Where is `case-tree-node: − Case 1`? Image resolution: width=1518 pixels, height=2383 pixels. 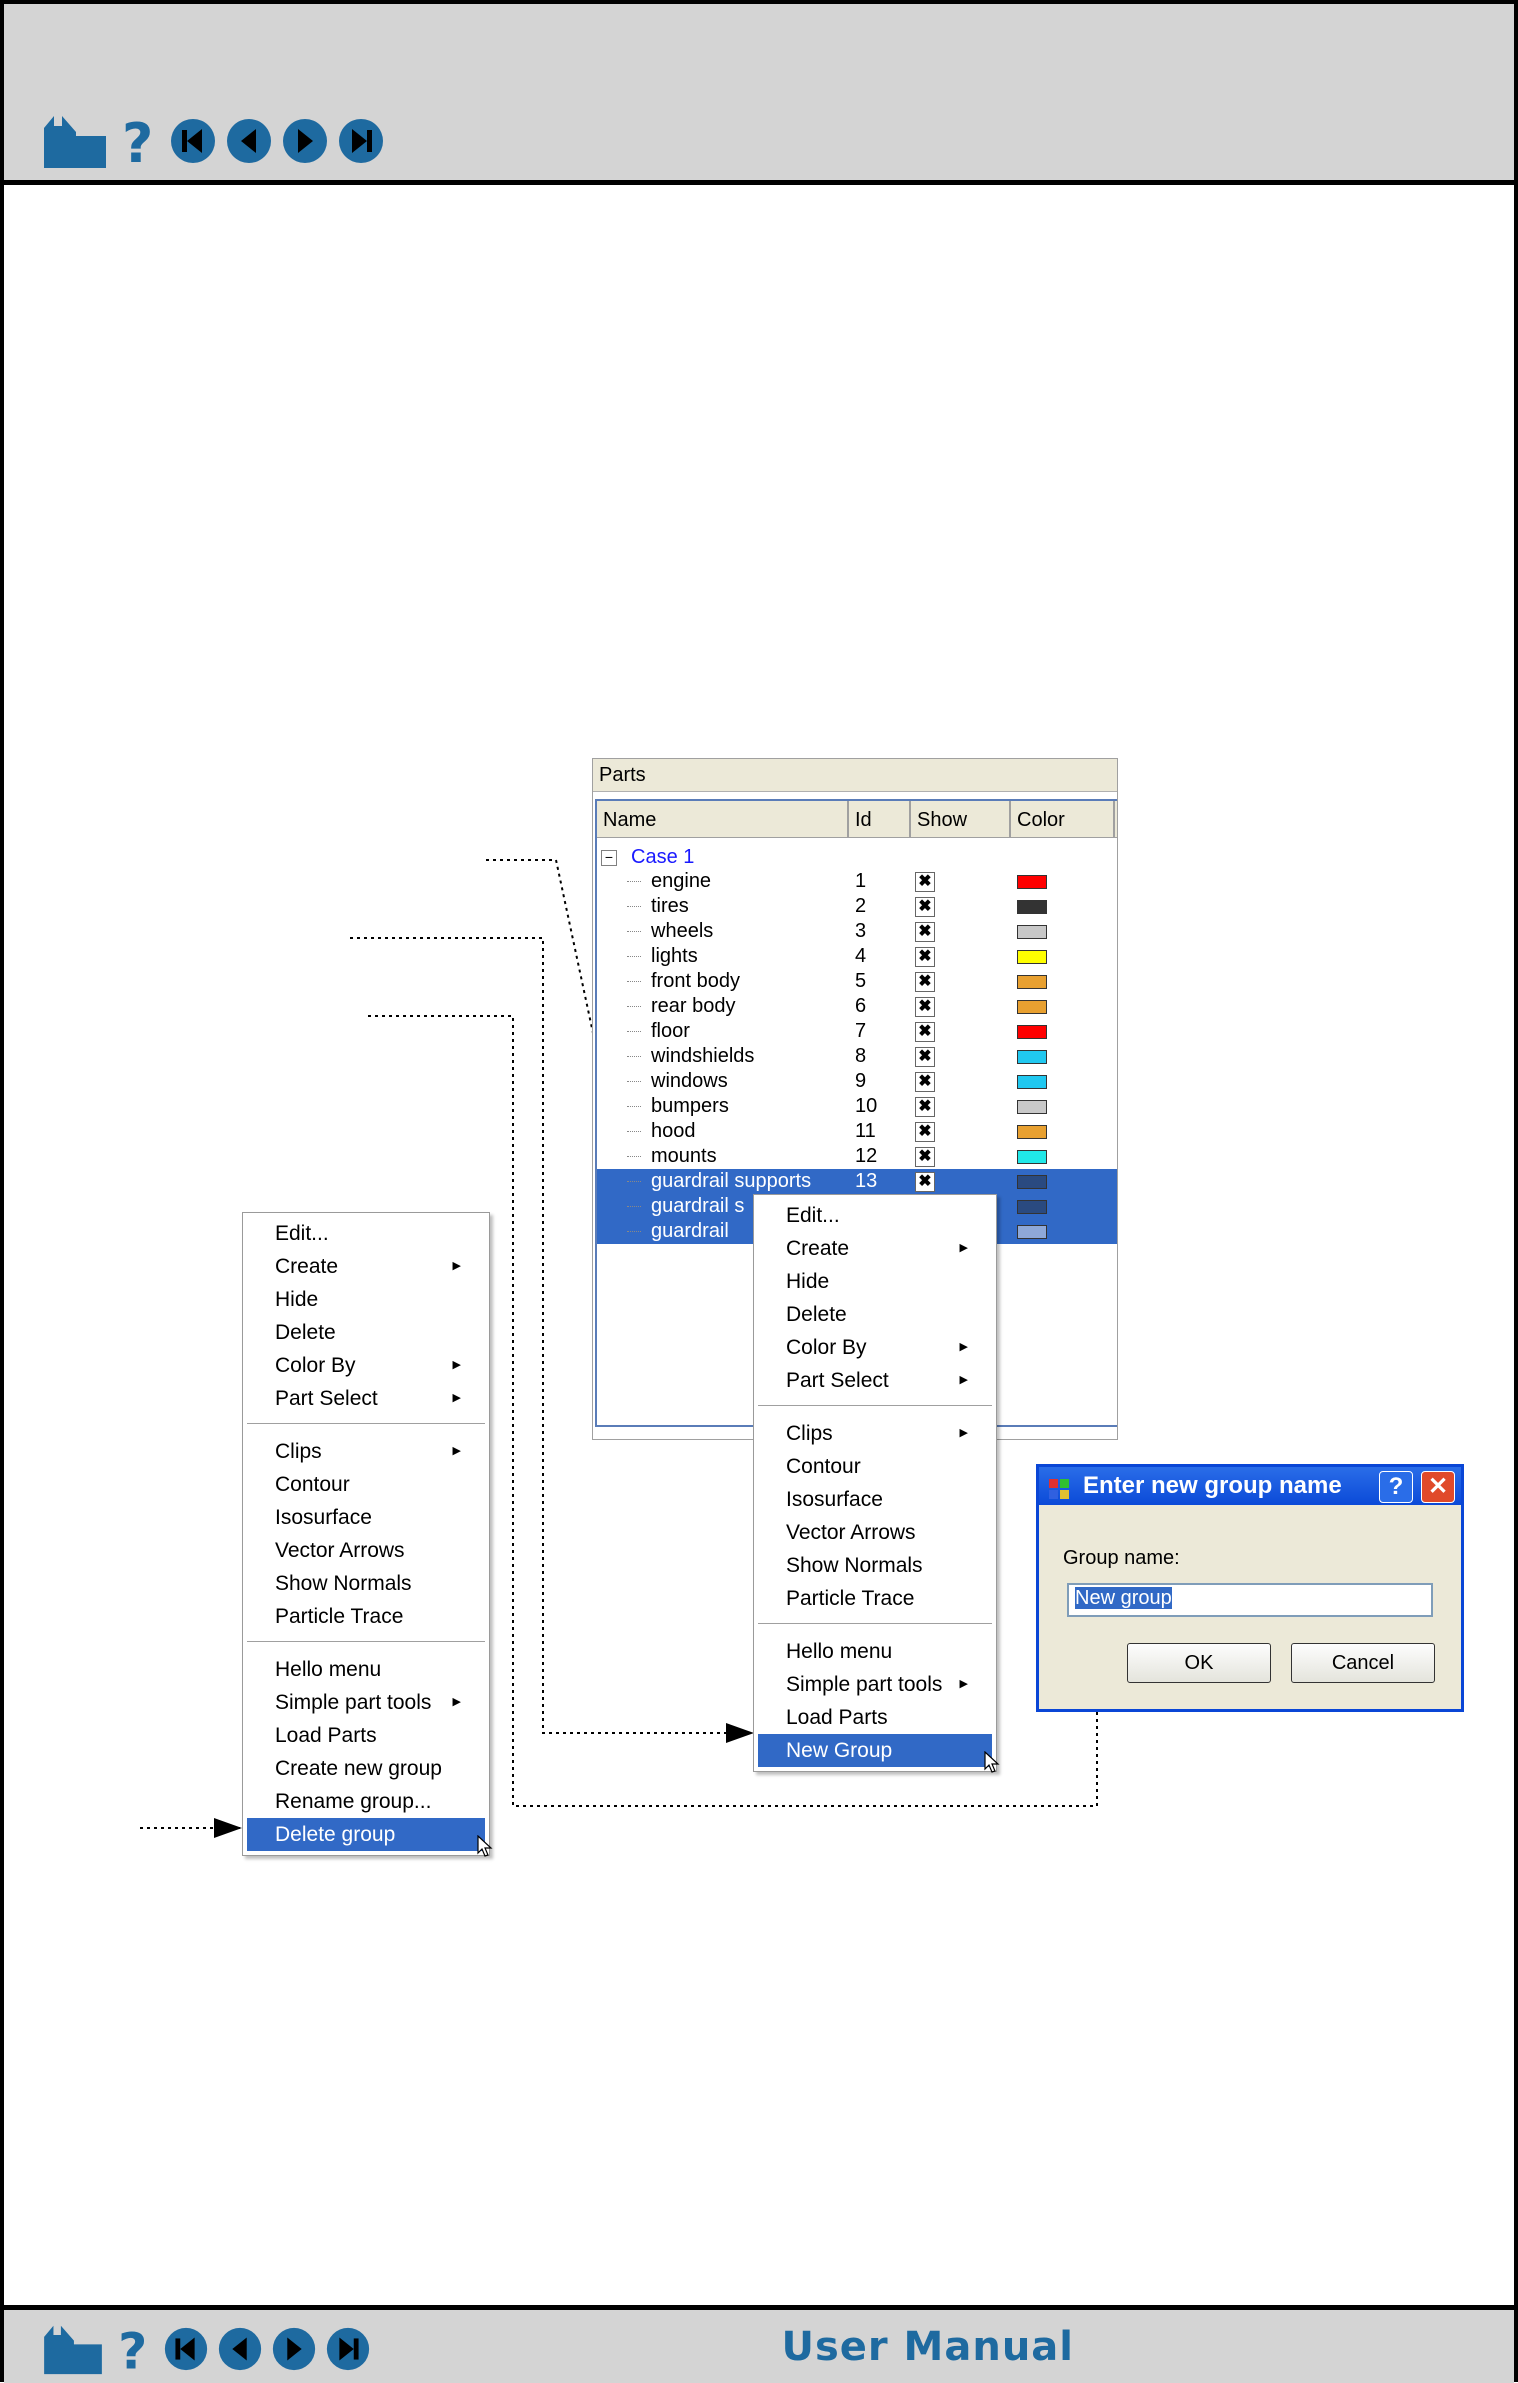
case-tree-node: − Case 1 is located at coordinates (647, 857).